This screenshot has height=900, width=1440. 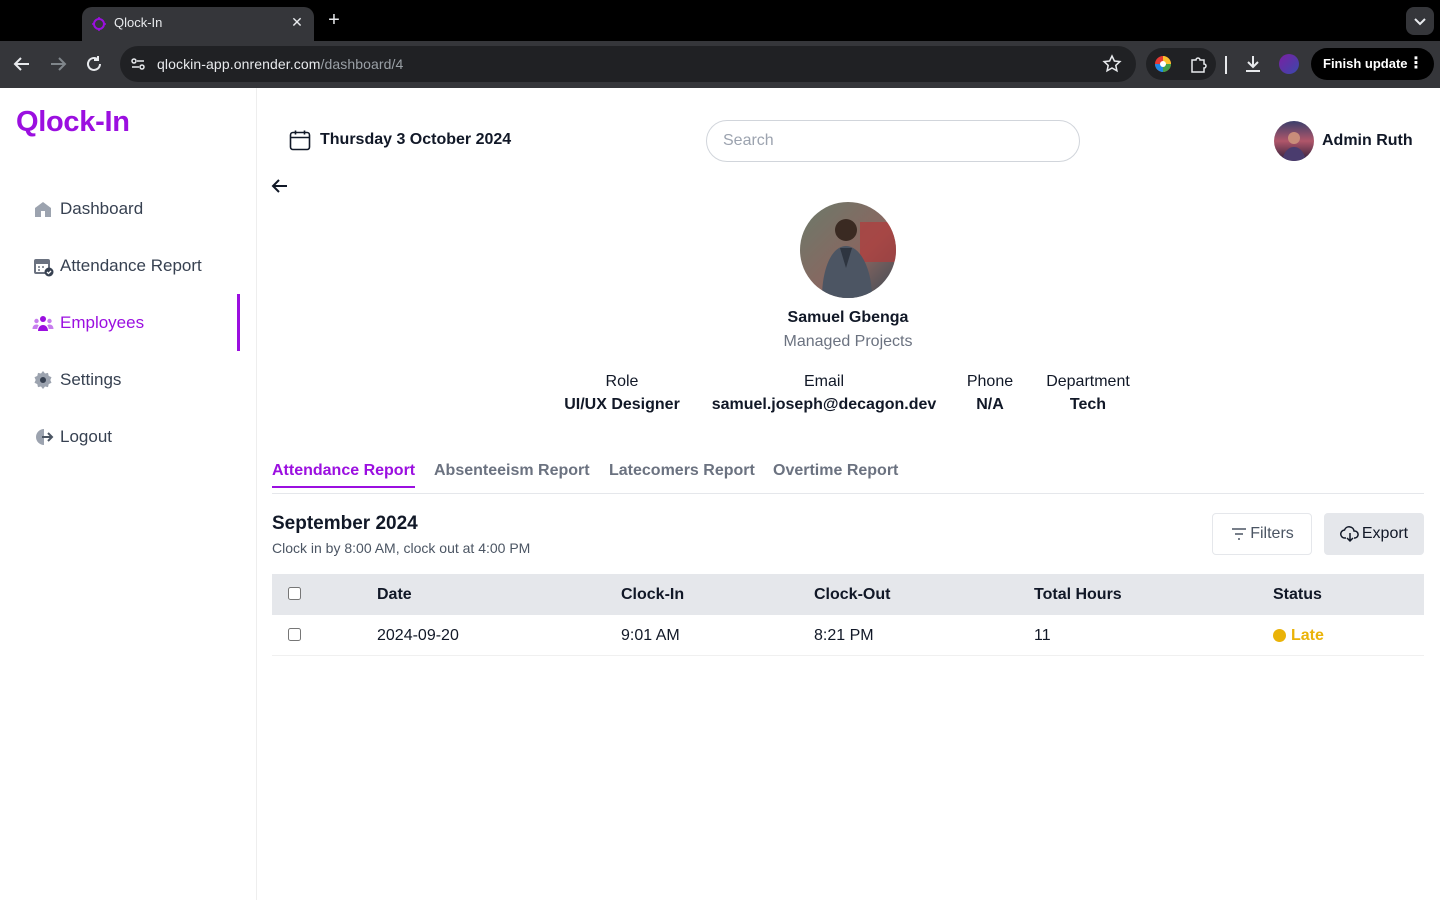 I want to click on sidebar-item-label: Logout, so click(x=86, y=436).